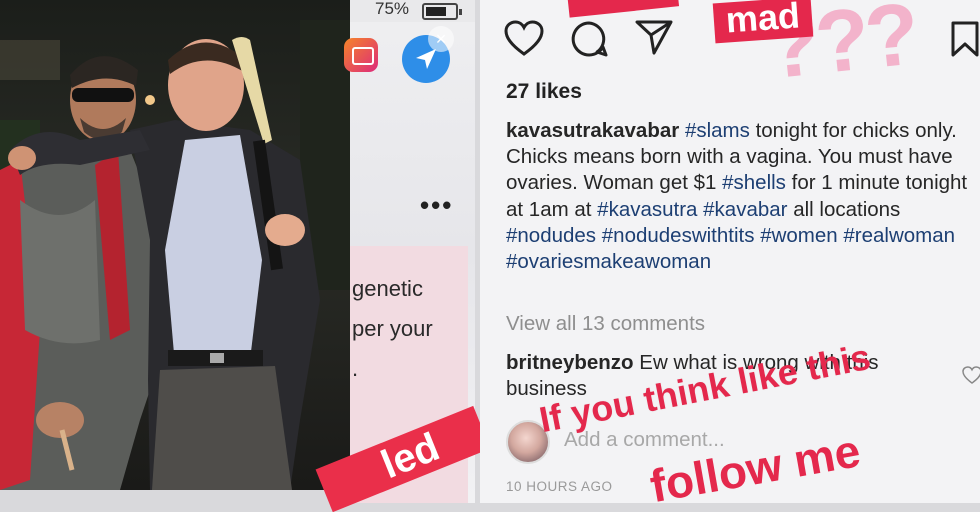 The image size is (980, 512). I want to click on hashtag-link: #slams, so click(717, 130).